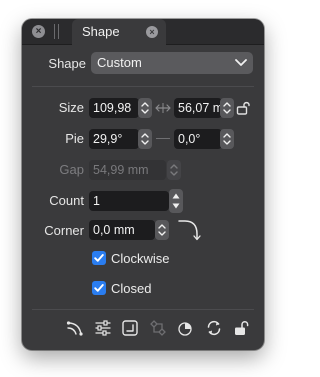 This screenshot has height=377, width=320. Describe the element at coordinates (103, 328) in the screenshot. I see `sliders-icon` at that location.